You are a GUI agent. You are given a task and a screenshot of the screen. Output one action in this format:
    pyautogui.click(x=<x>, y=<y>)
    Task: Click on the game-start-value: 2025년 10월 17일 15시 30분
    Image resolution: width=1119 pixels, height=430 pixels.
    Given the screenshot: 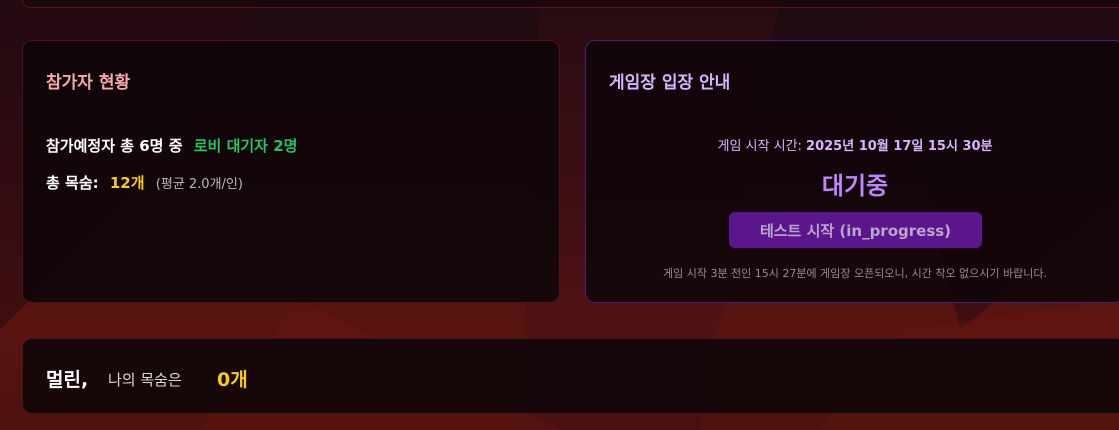 What is the action you would take?
    pyautogui.click(x=899, y=146)
    